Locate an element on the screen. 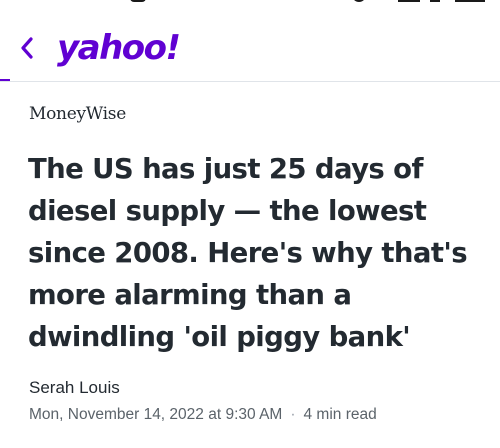  author-name: Serah Louis is located at coordinates (74, 388).